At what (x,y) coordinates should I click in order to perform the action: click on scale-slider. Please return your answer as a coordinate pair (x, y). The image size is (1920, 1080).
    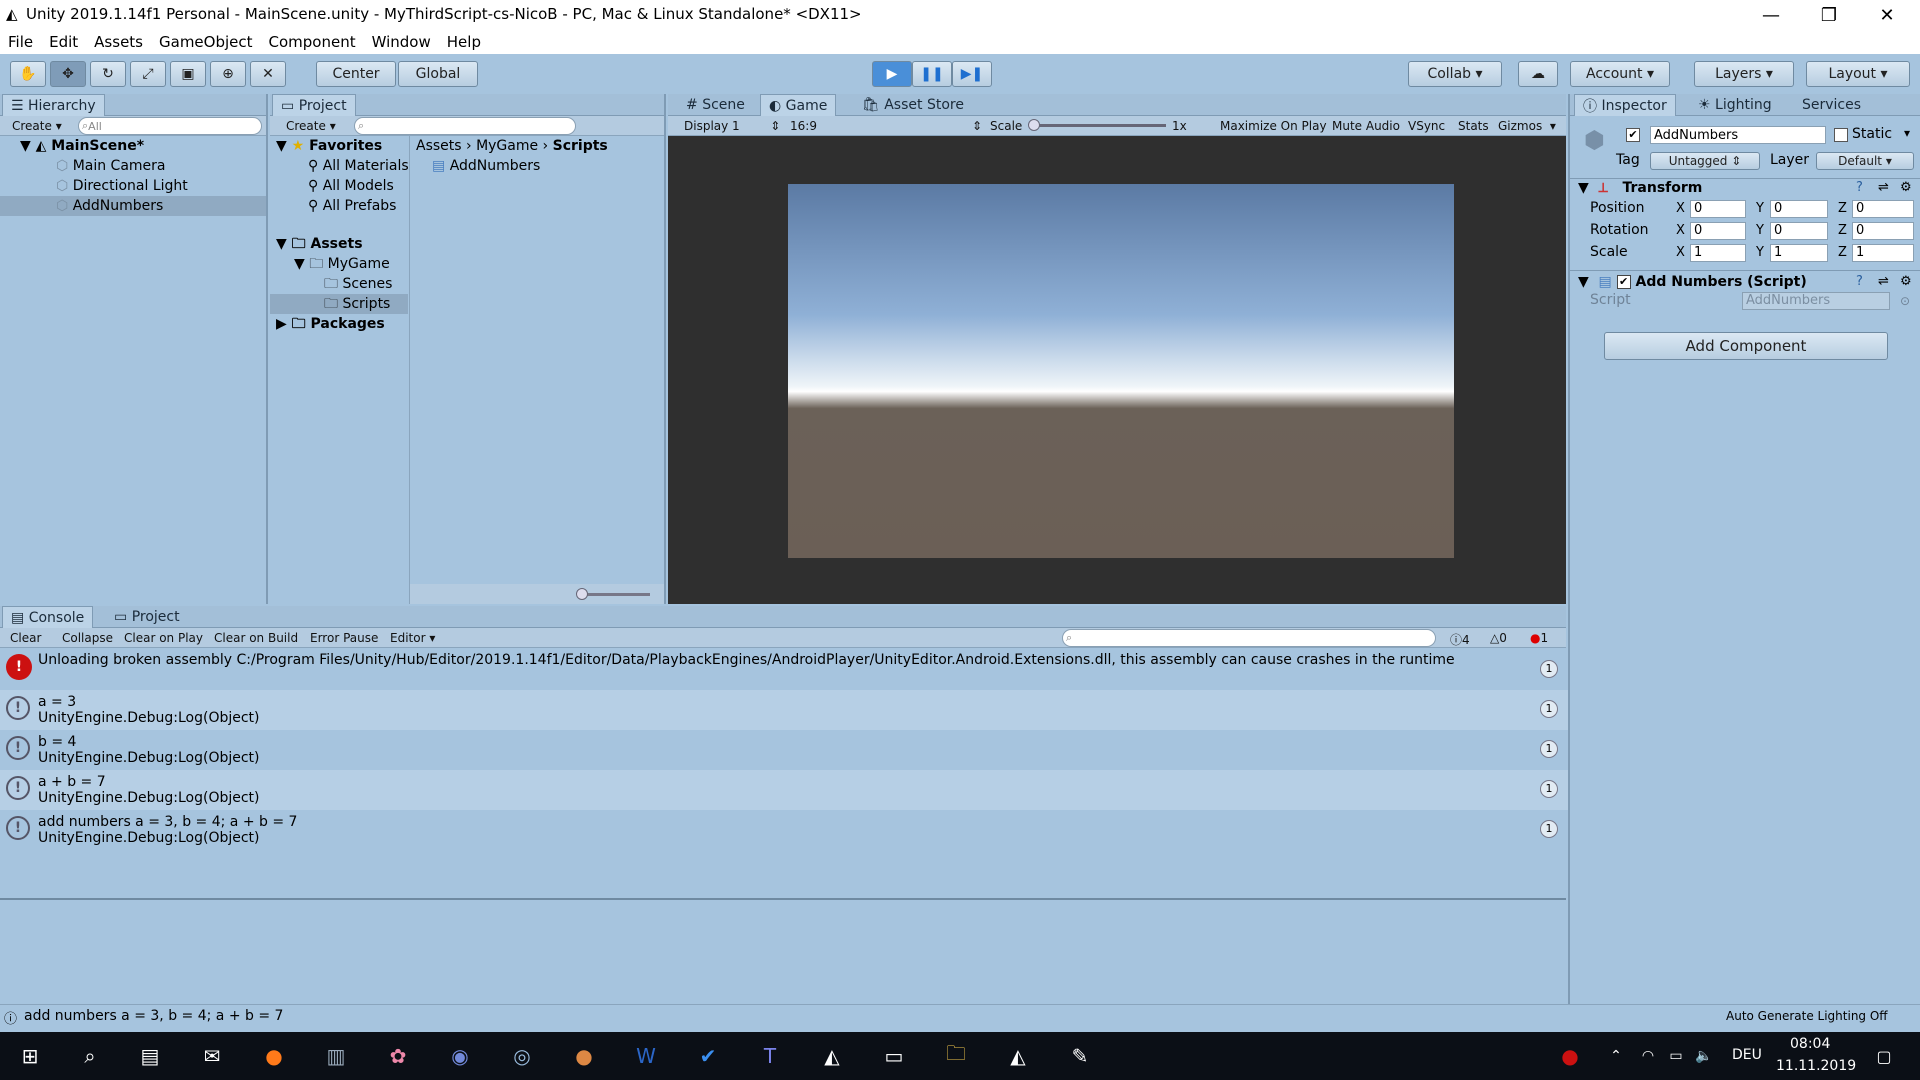
    Looking at the image, I should click on (1100, 125).